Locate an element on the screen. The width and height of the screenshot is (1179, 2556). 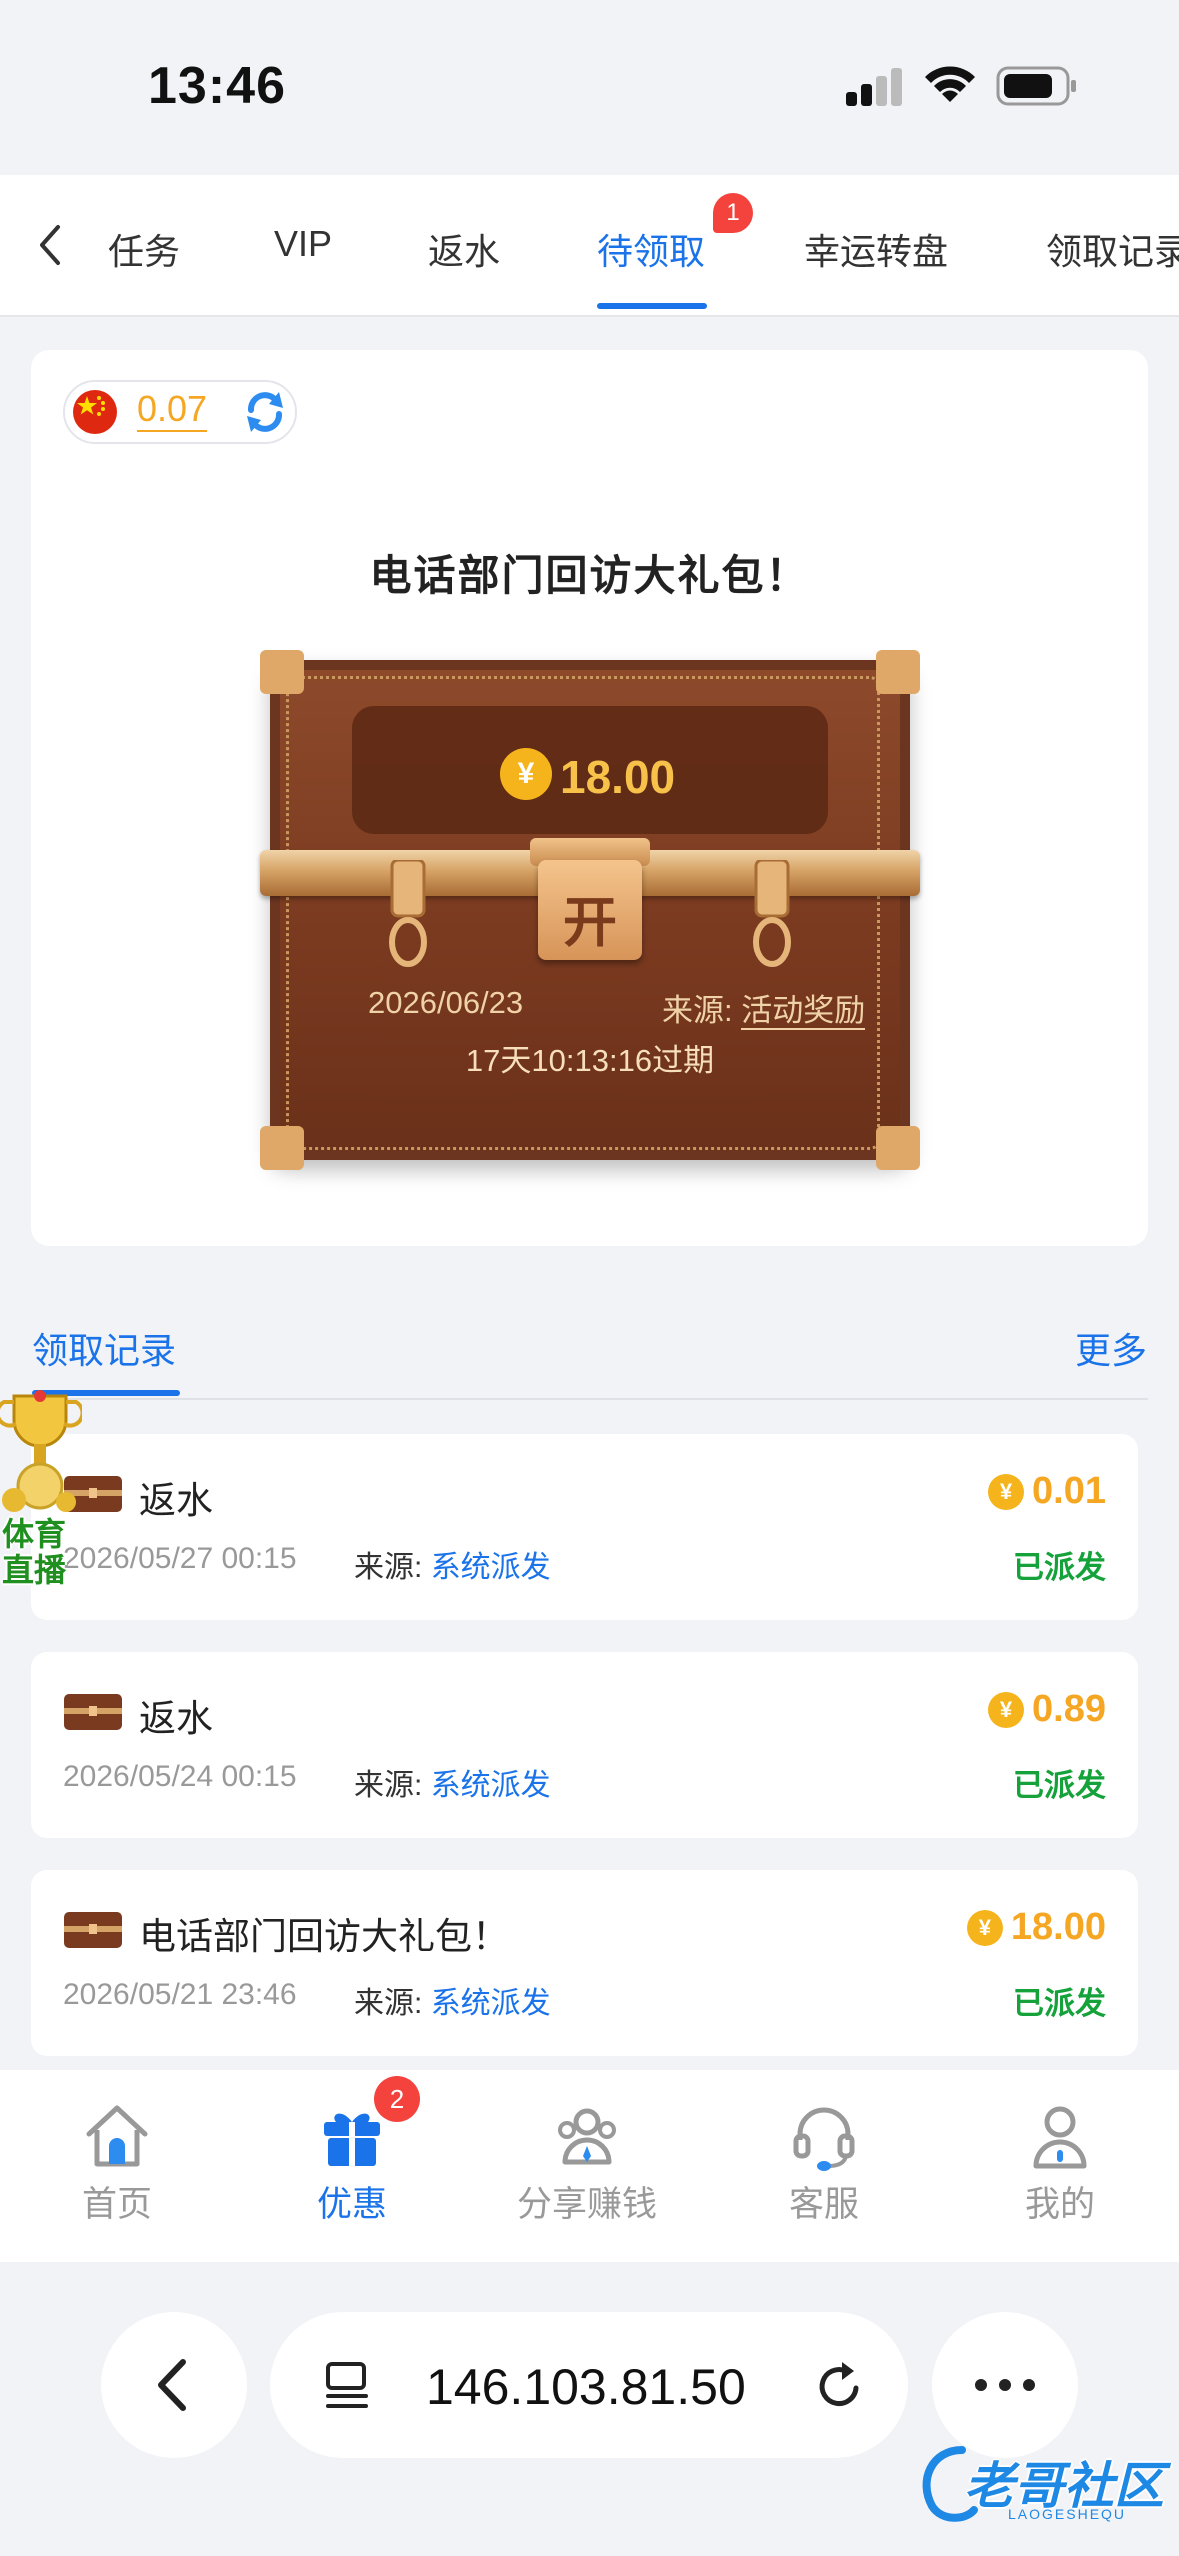
record-amount: 0.01 is located at coordinates (1069, 1491).